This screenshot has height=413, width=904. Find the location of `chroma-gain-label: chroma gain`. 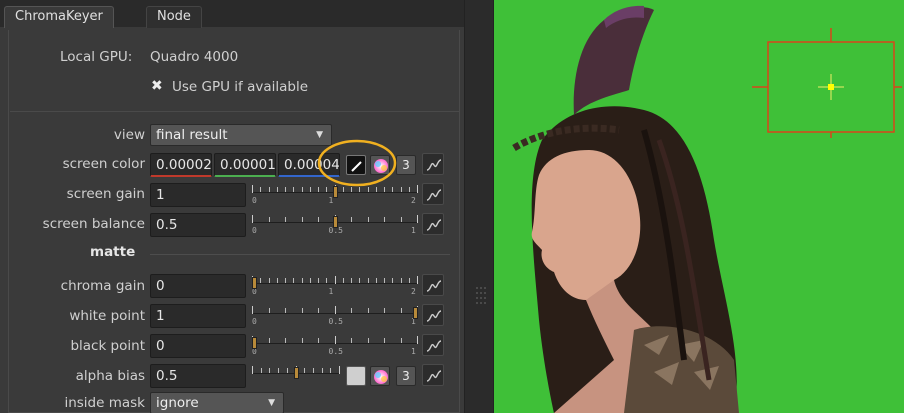

chroma-gain-label: chroma gain is located at coordinates (102, 286).